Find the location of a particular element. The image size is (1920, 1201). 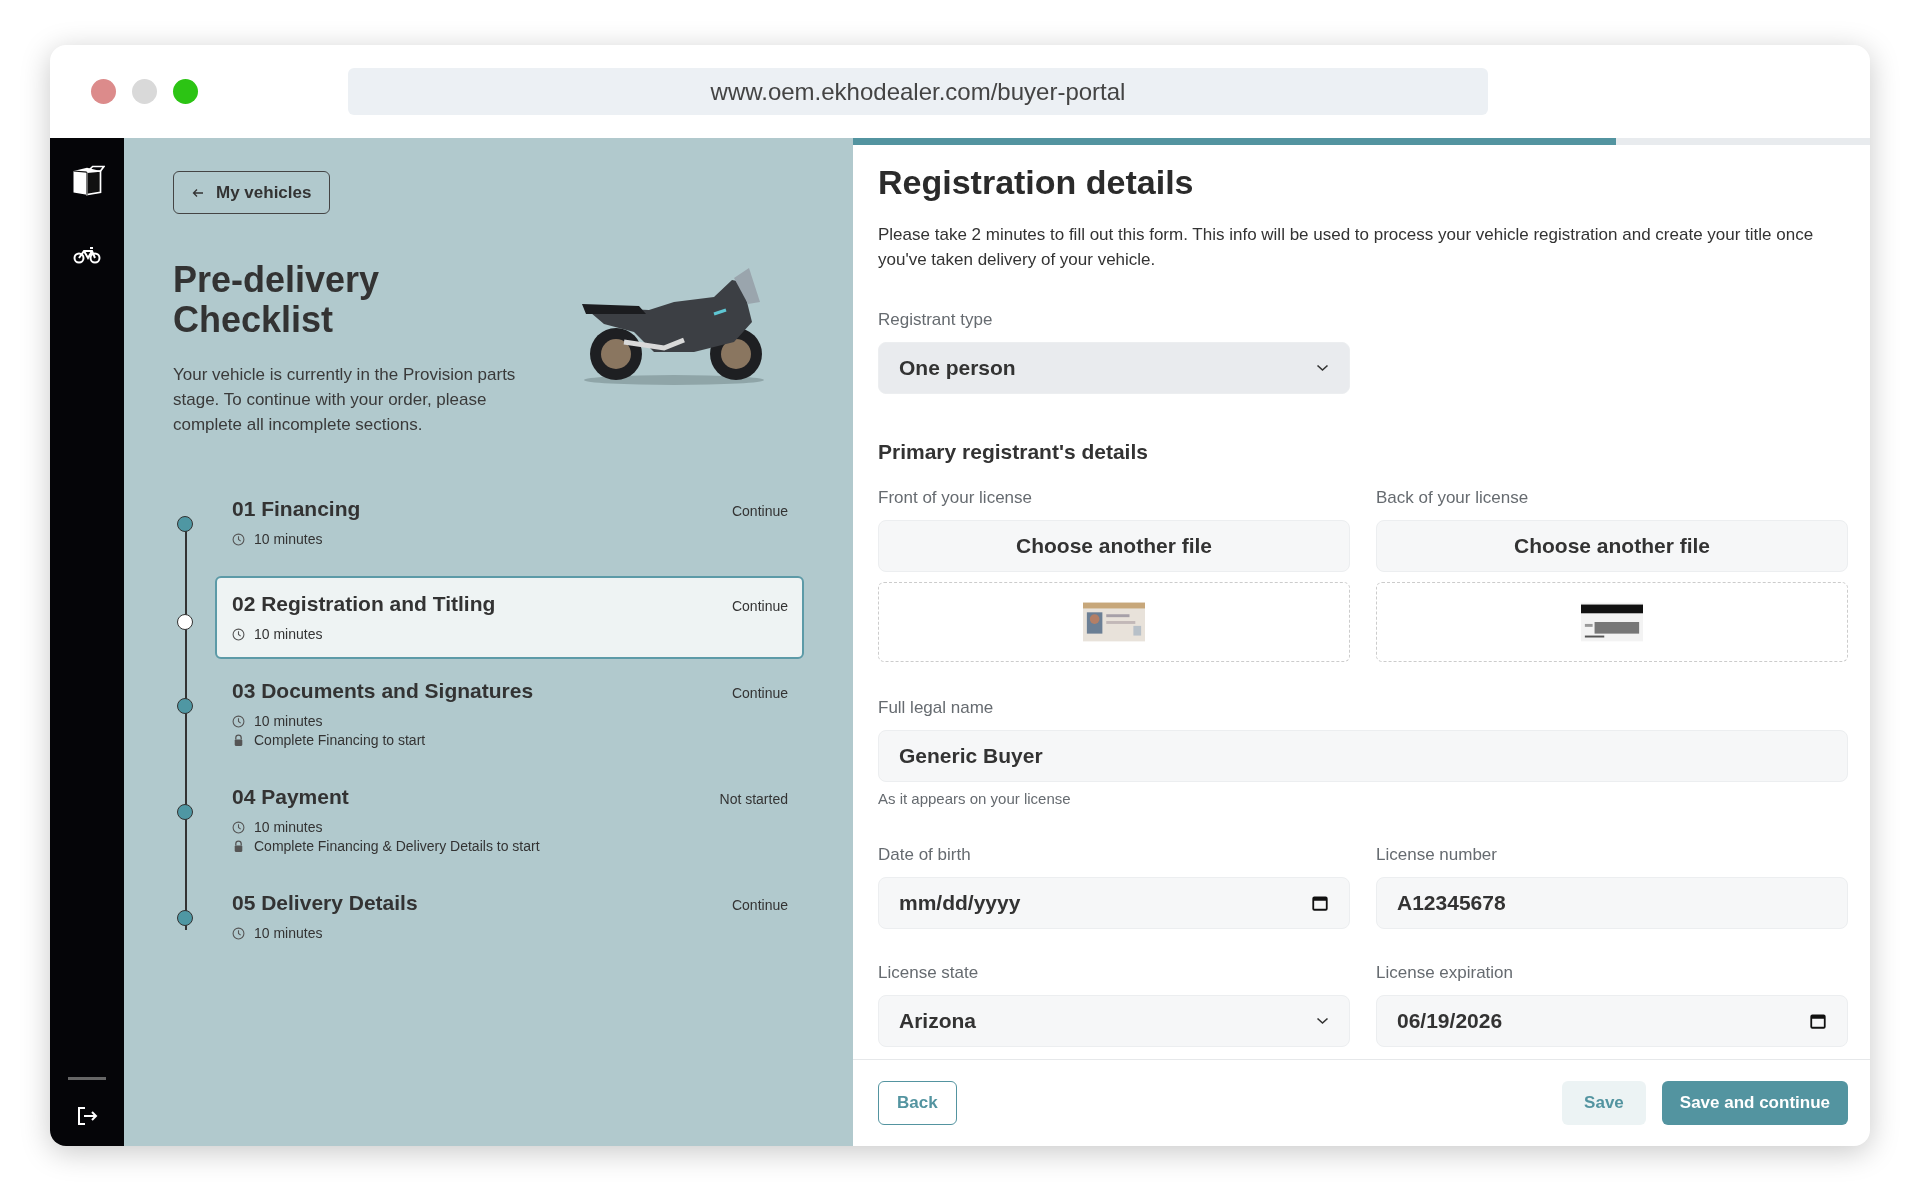

address-bar: www.oem.ekhodealer.com/buyer-portal is located at coordinates (918, 91).